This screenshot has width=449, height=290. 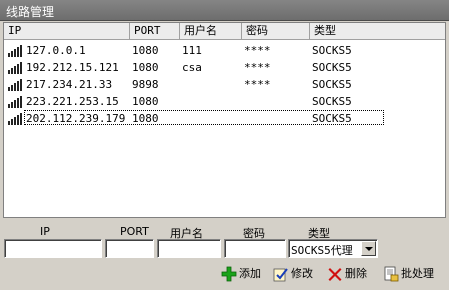 I want to click on table-row: 192.212.15.121 1080 csa **** SOCKS5, so click(x=224, y=67).